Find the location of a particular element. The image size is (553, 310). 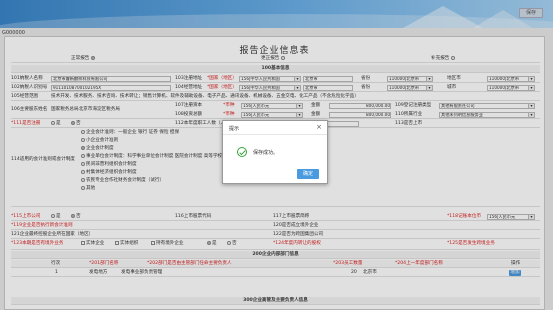

dialog-title: 提示 is located at coordinates (234, 129).